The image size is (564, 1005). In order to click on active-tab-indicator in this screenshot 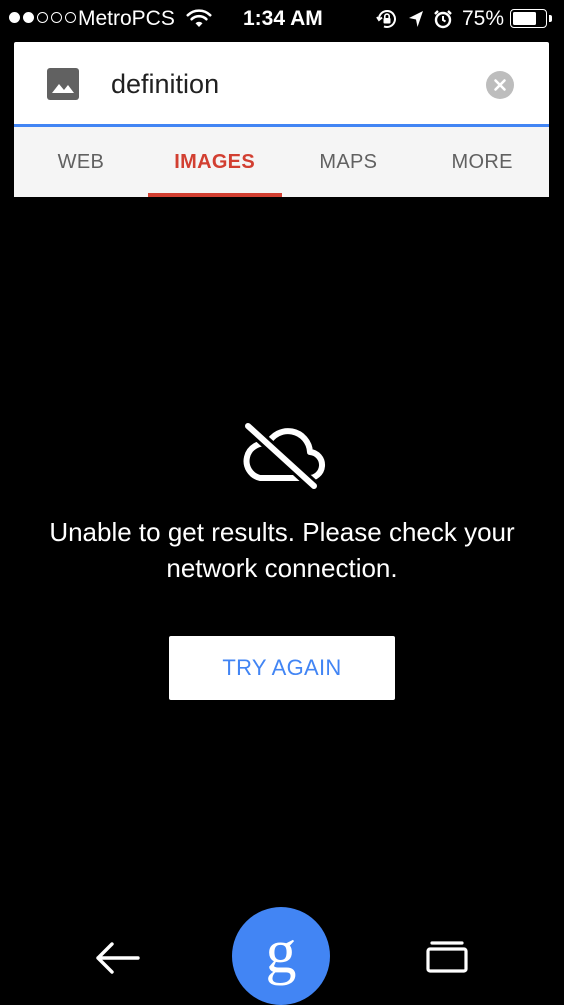, I will do `click(214, 195)`.